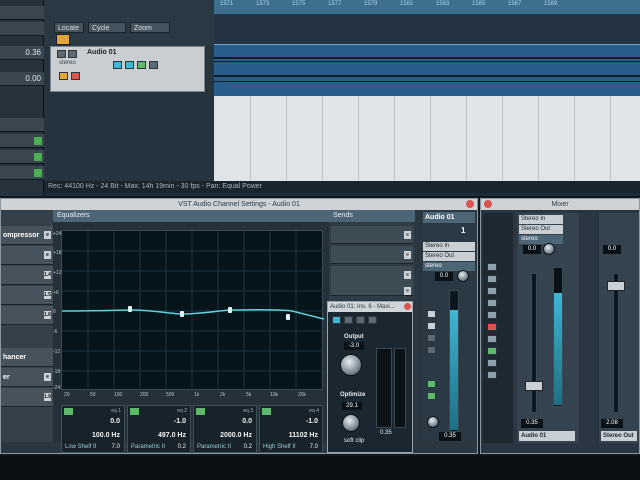 Image resolution: width=640 pixels, height=480 pixels. Describe the element at coordinates (27, 255) in the screenshot. I see `insert-slot: e` at that location.